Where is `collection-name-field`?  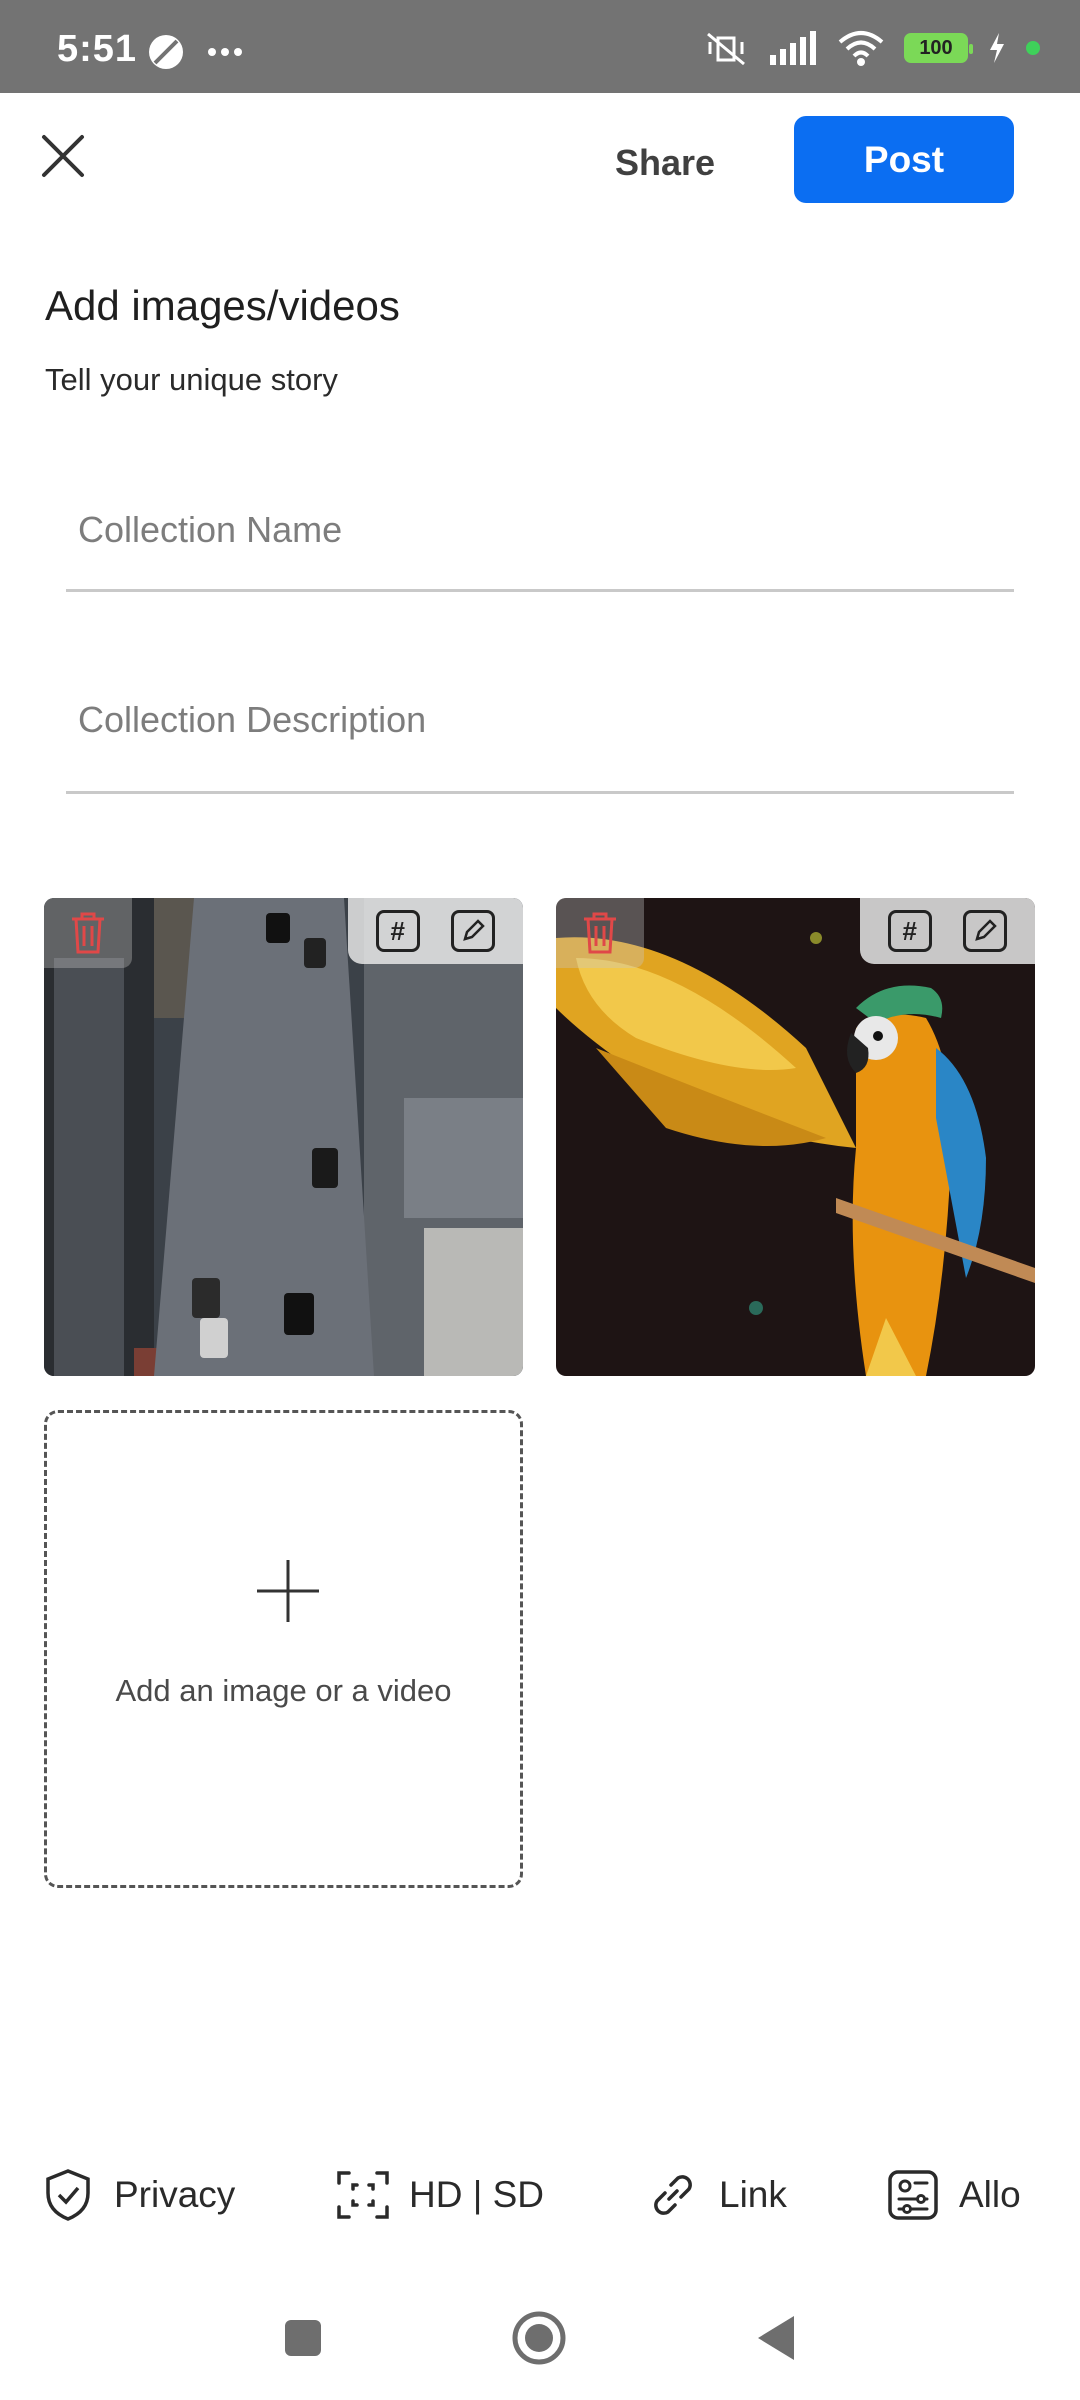
collection-name-field is located at coordinates (540, 536).